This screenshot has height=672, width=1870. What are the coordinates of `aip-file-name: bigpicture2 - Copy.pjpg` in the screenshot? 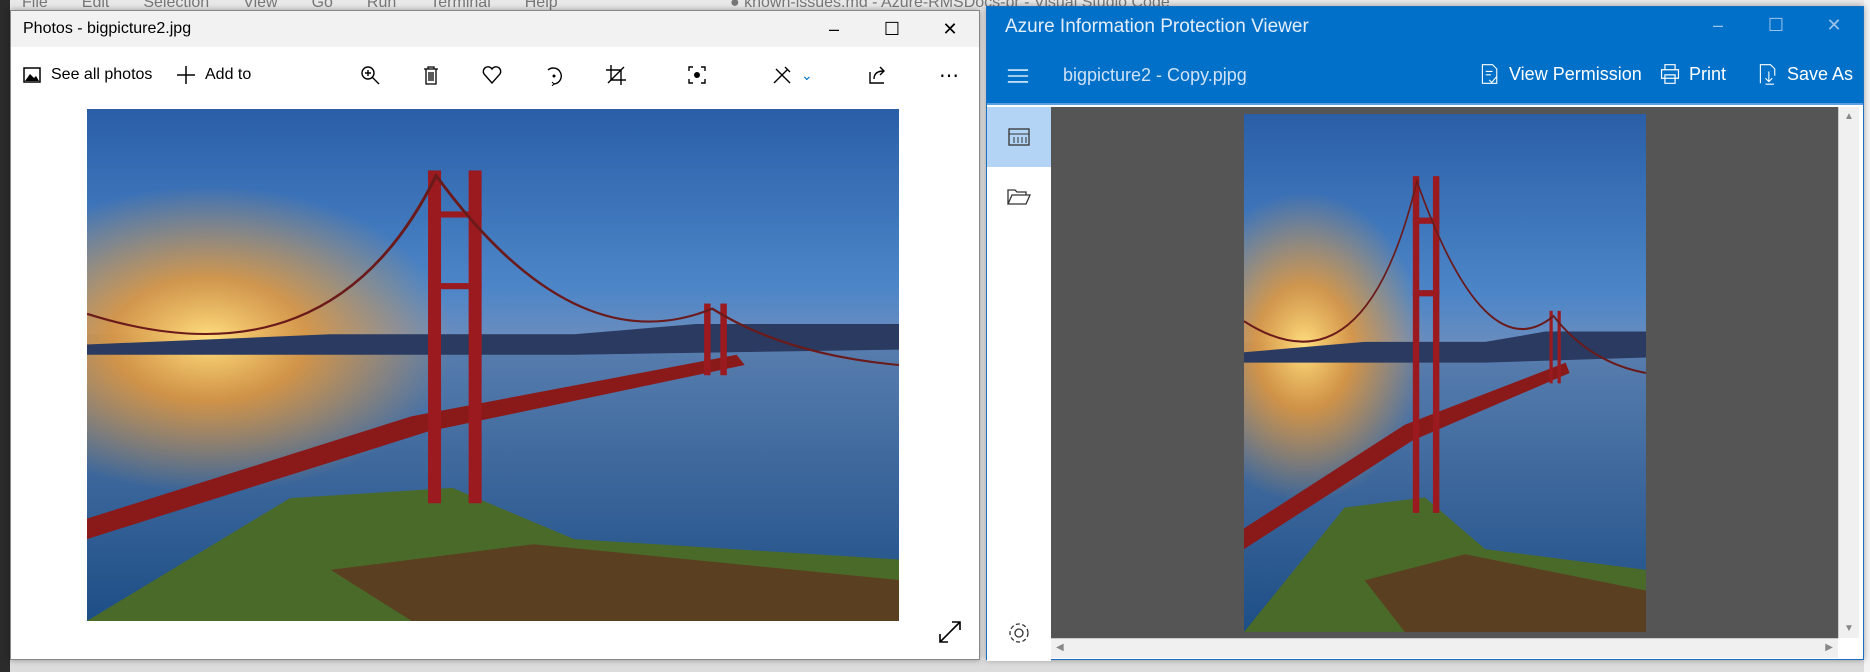 It's located at (1155, 75).